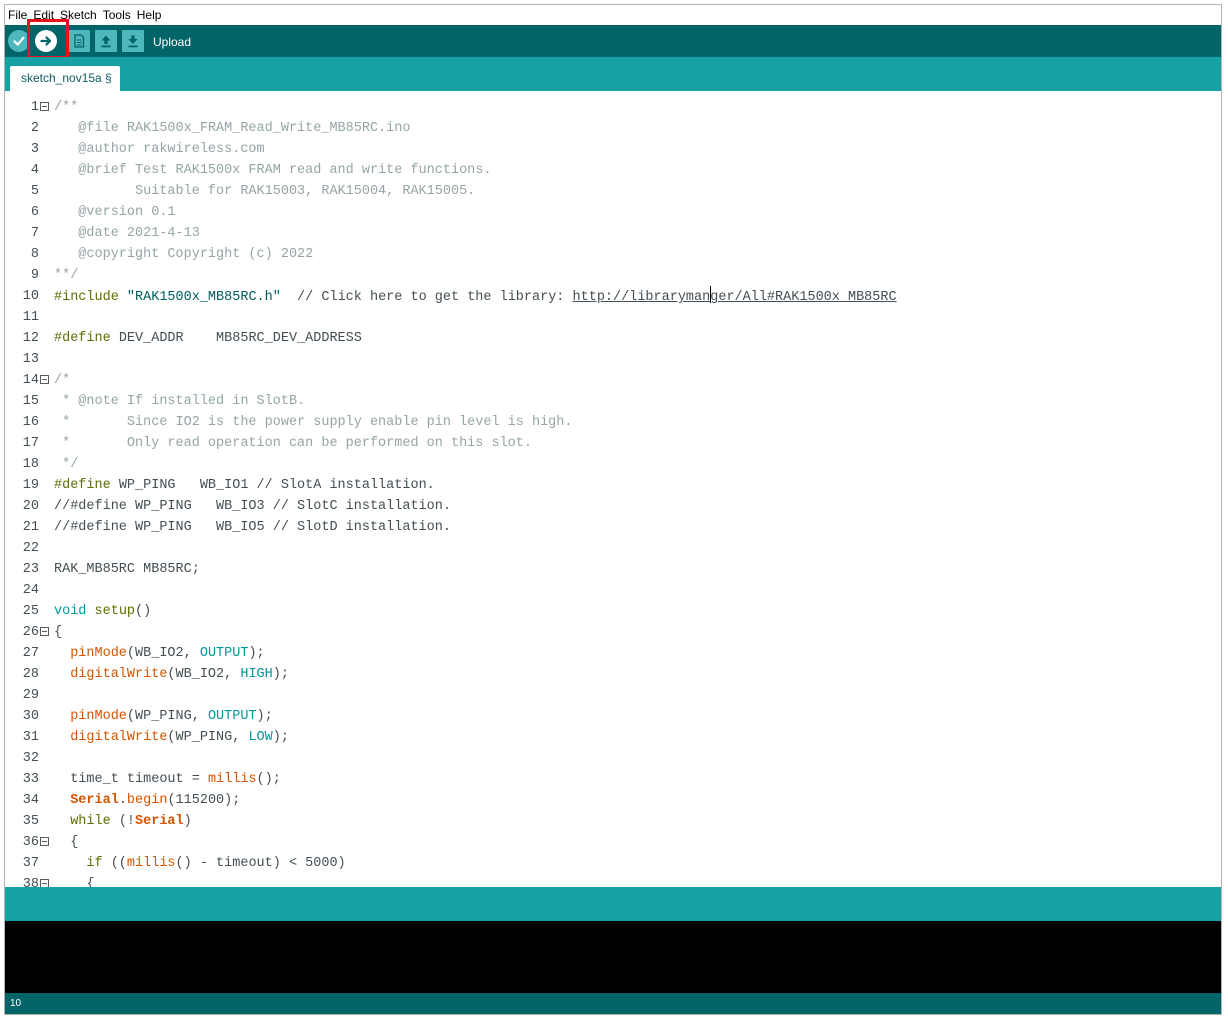 The width and height of the screenshot is (1228, 1021). What do you see at coordinates (613, 359) in the screenshot?
I see `code-line: 13` at bounding box center [613, 359].